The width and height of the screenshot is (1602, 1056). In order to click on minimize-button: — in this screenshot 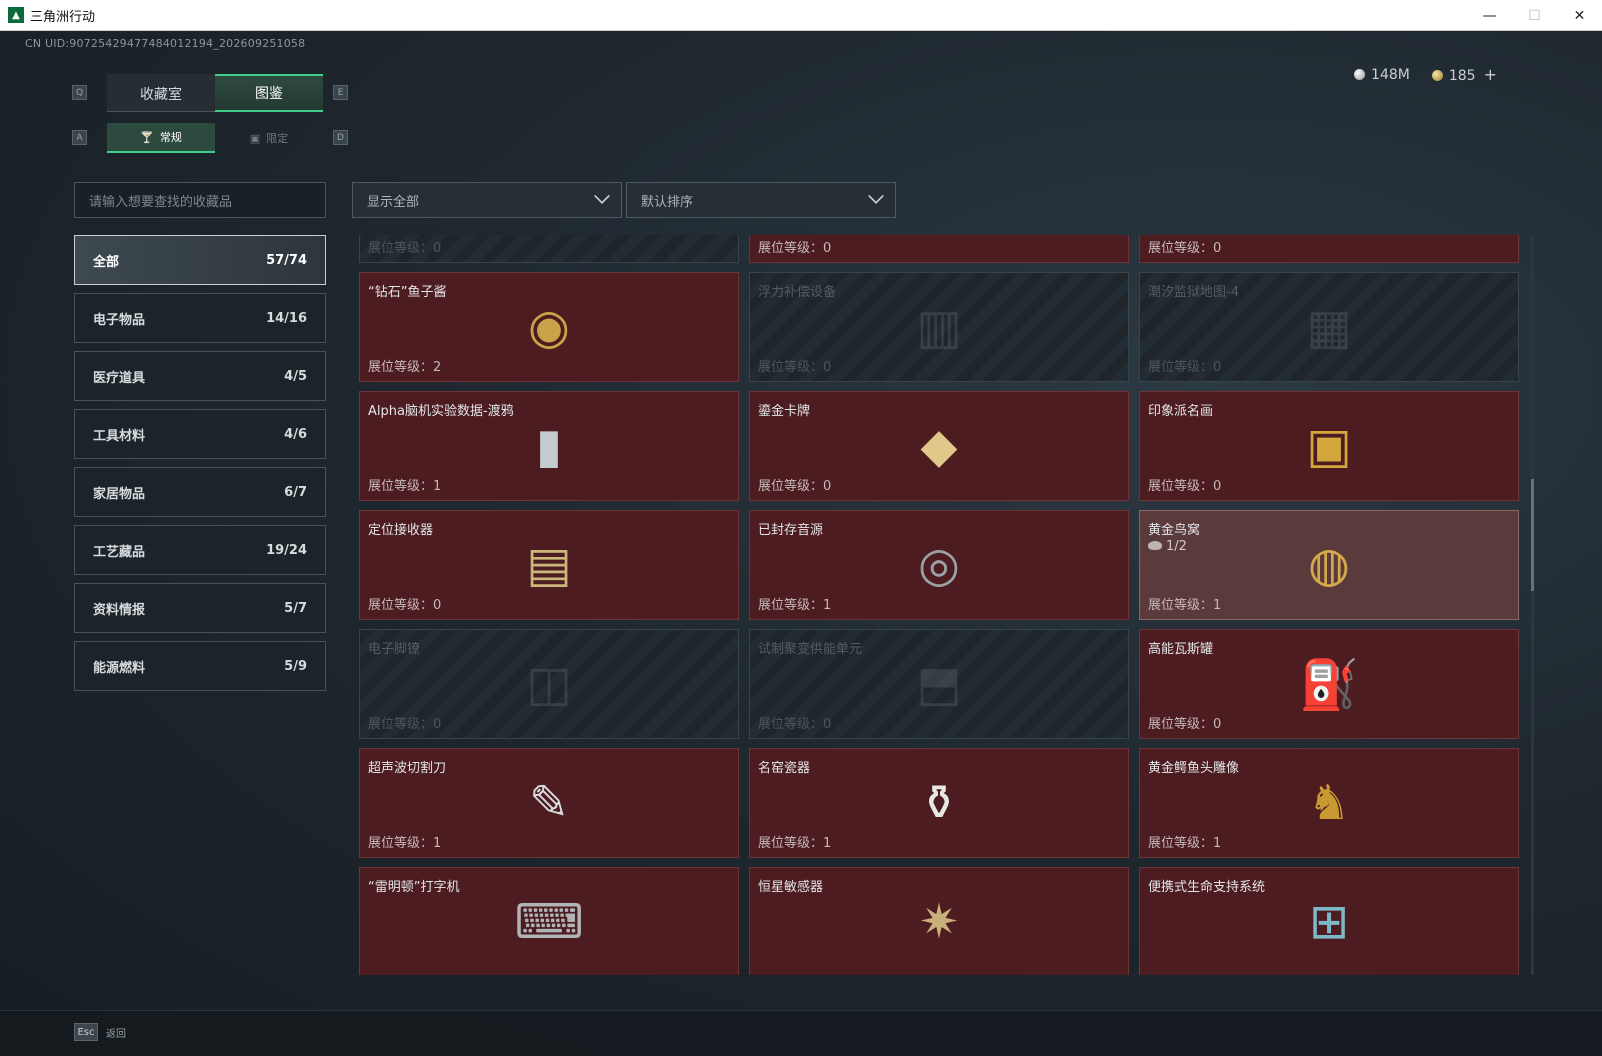, I will do `click(1489, 15)`.